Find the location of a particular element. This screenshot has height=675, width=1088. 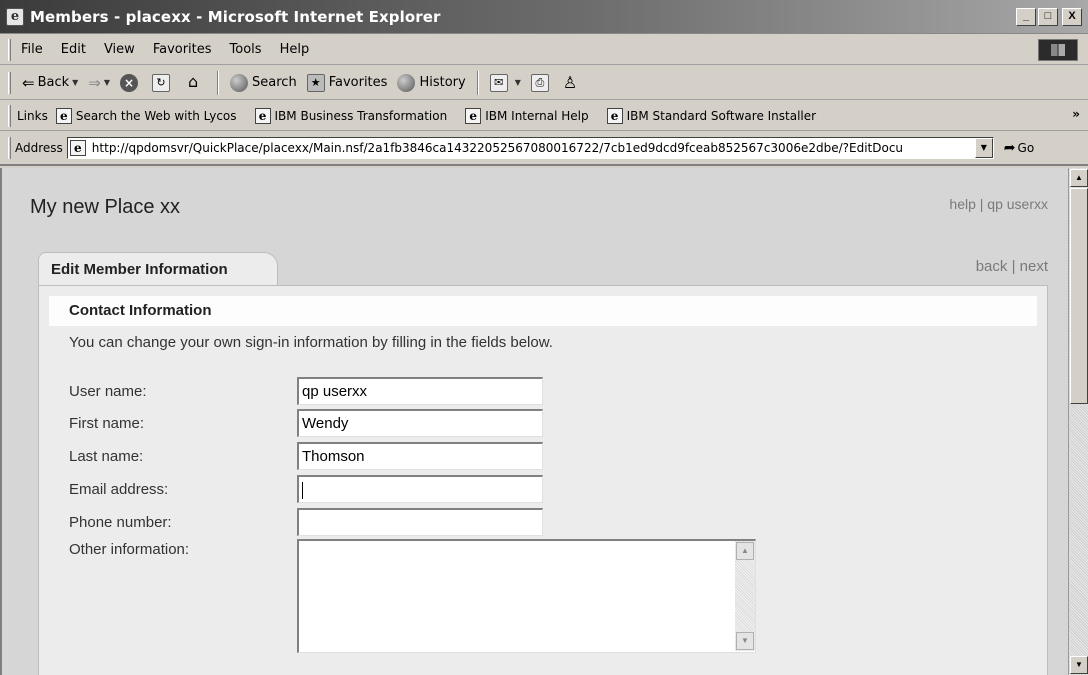

links-more-button: » is located at coordinates (1076, 114).